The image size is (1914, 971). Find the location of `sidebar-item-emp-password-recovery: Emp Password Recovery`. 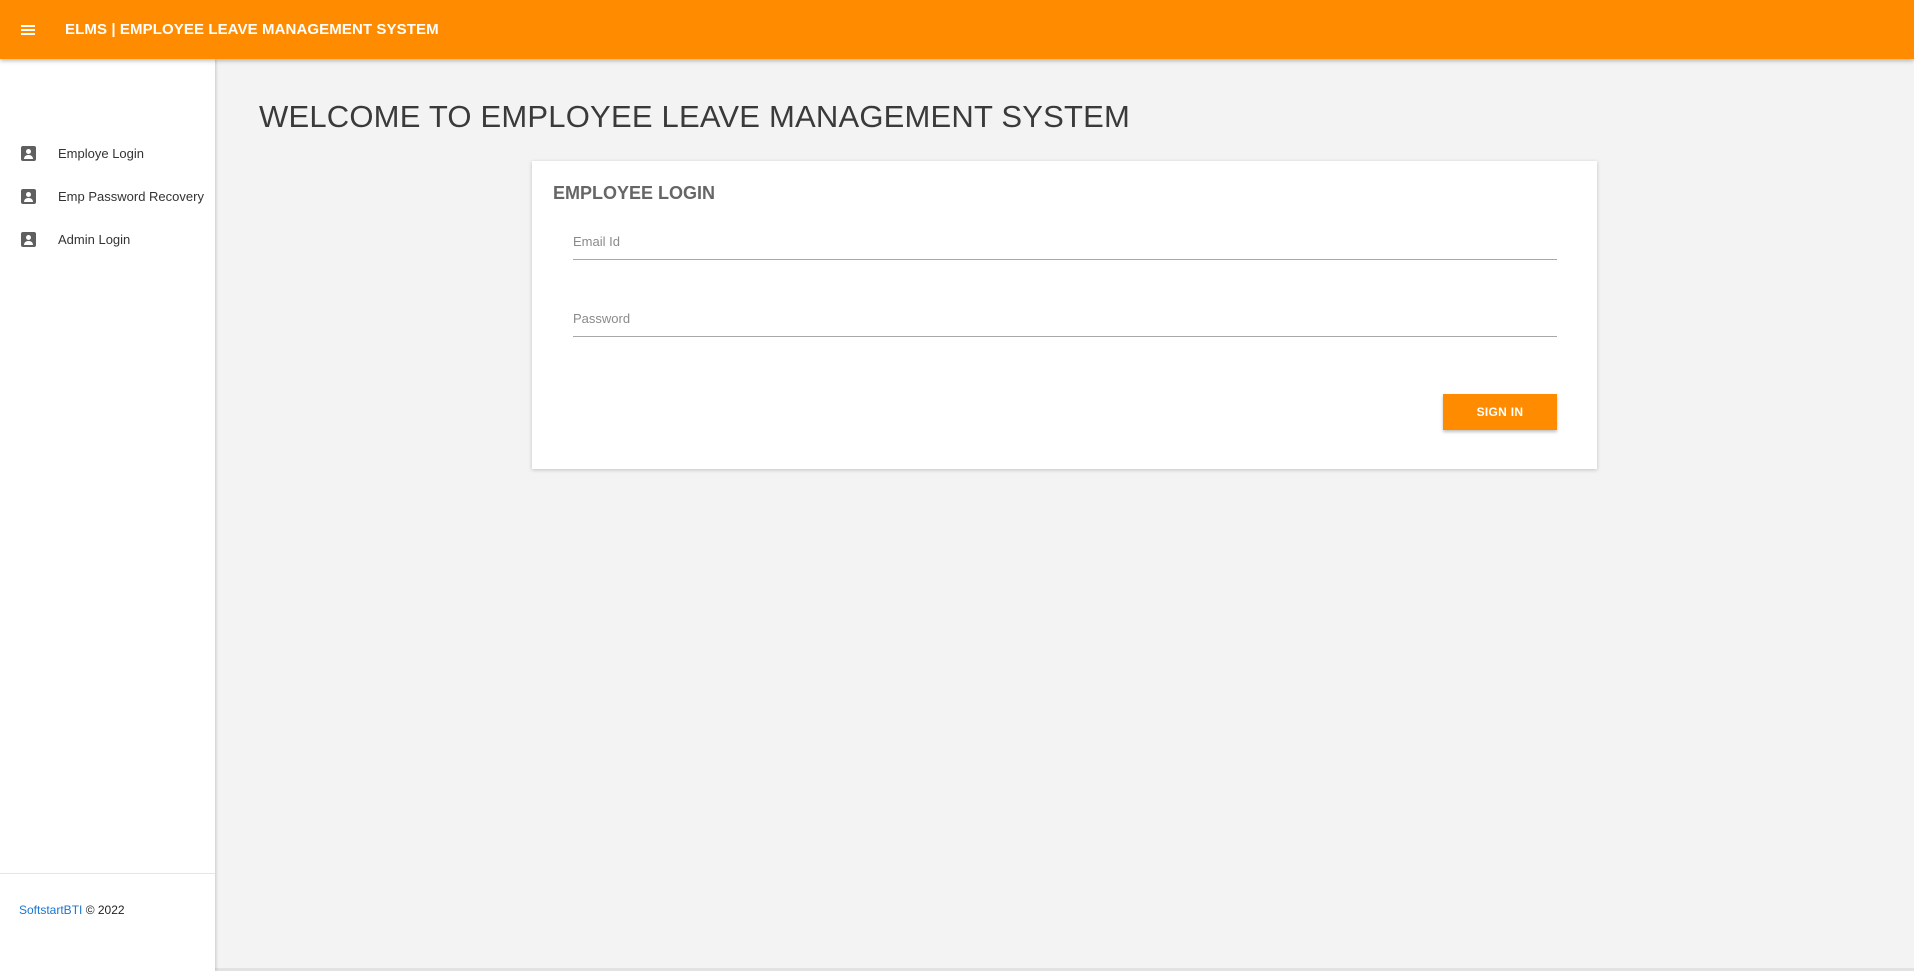

sidebar-item-emp-password-recovery: Emp Password Recovery is located at coordinates (107, 196).